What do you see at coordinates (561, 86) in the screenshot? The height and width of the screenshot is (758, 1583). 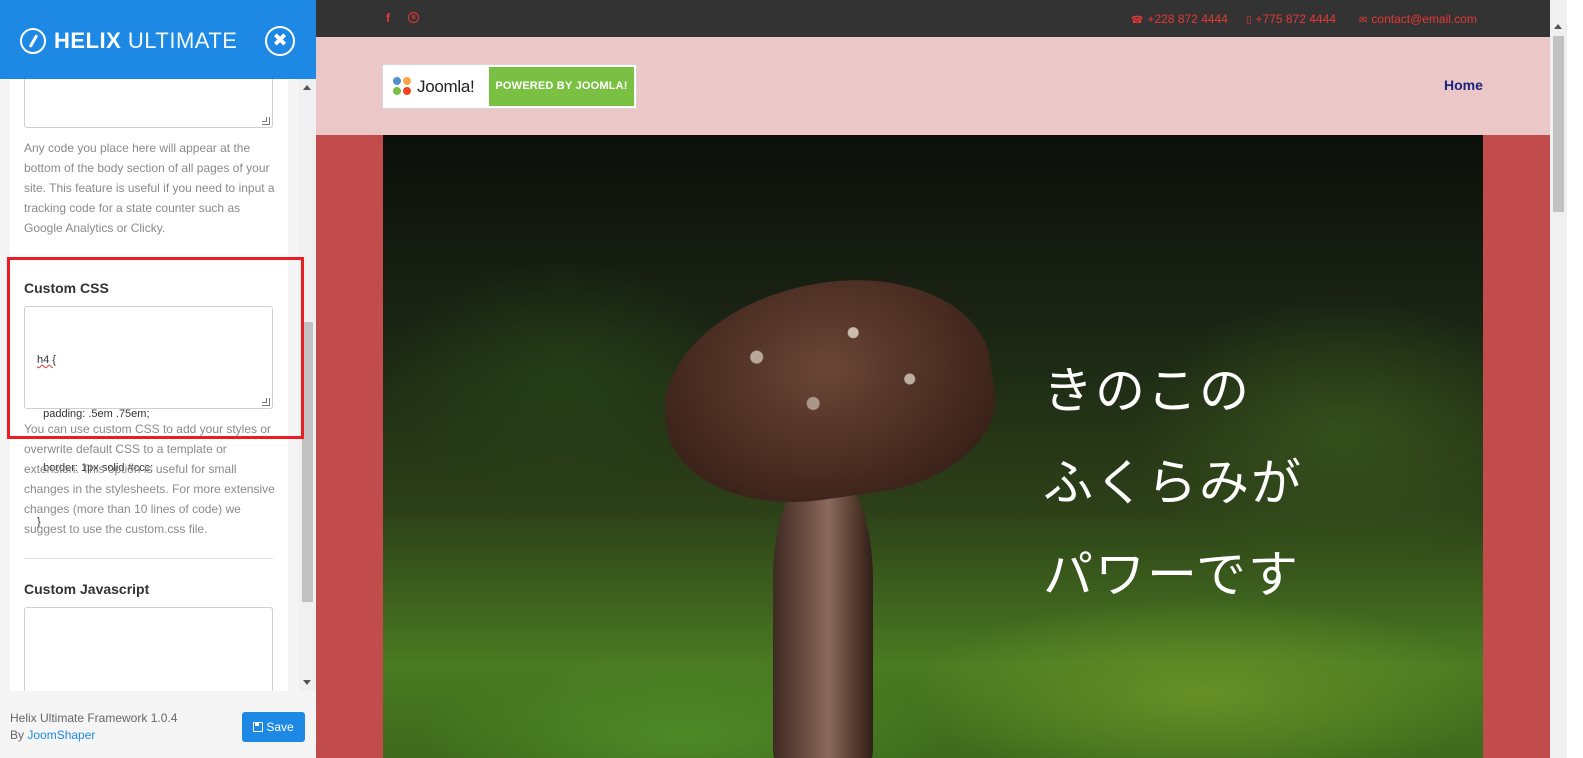 I see `powered-by-badge: POWERED BY JOOMLA!` at bounding box center [561, 86].